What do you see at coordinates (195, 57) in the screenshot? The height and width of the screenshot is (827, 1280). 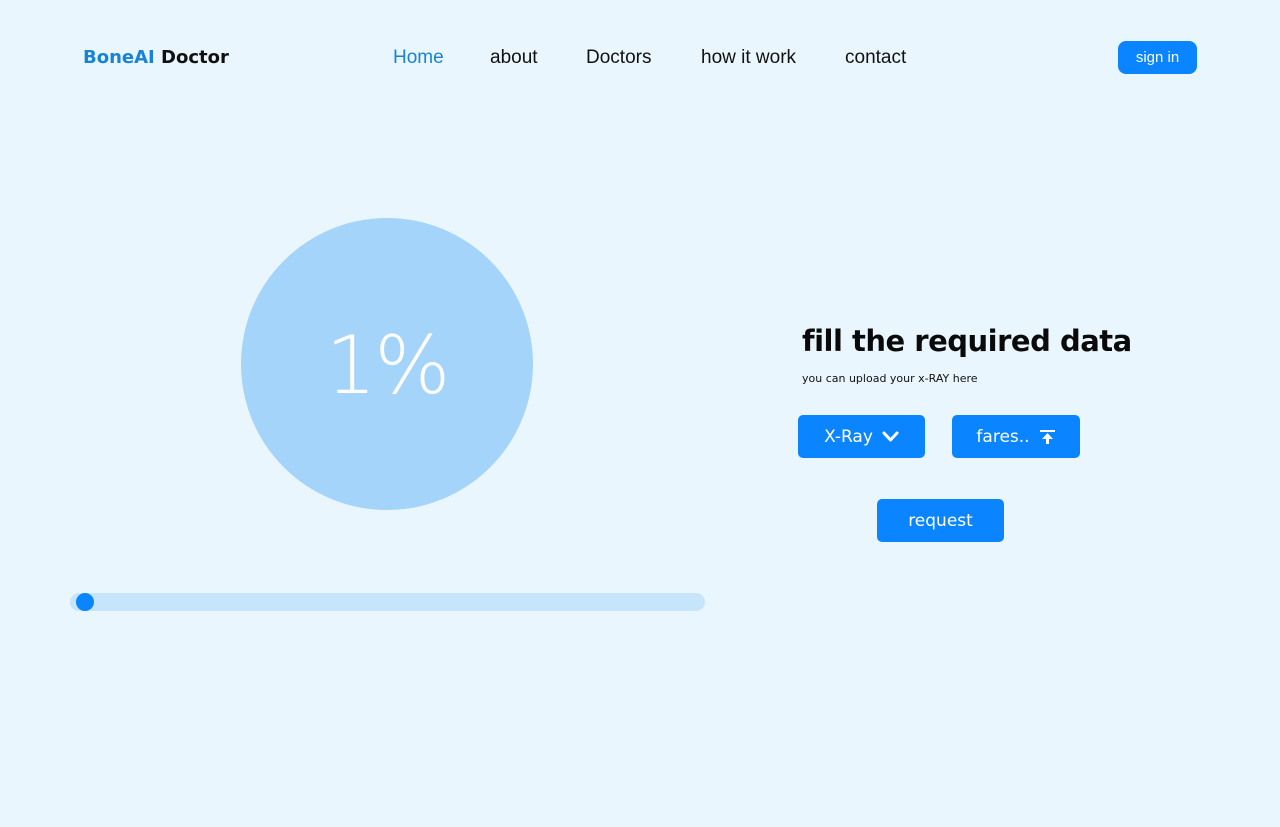 I see `logo-rest: Doctor` at bounding box center [195, 57].